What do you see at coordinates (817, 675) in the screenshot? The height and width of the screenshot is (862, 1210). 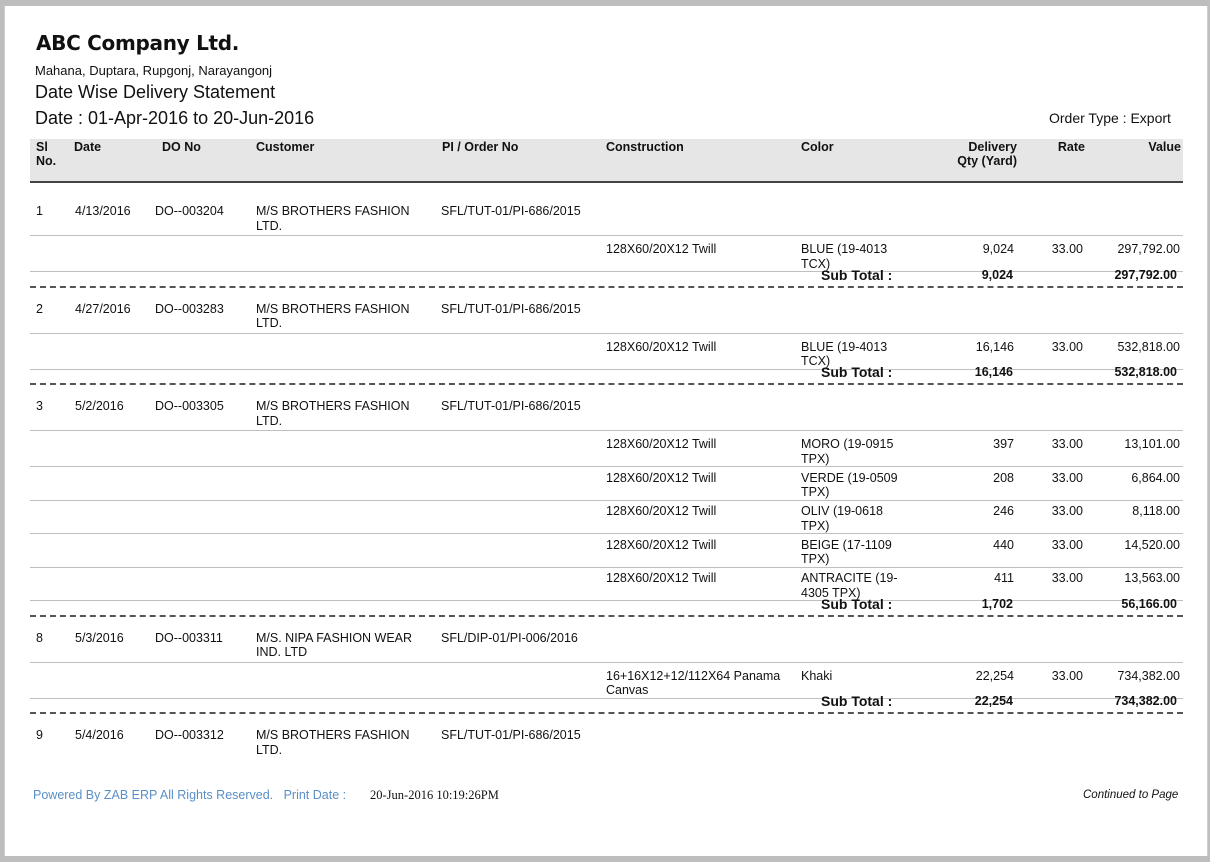 I see `cell-color: Khaki` at bounding box center [817, 675].